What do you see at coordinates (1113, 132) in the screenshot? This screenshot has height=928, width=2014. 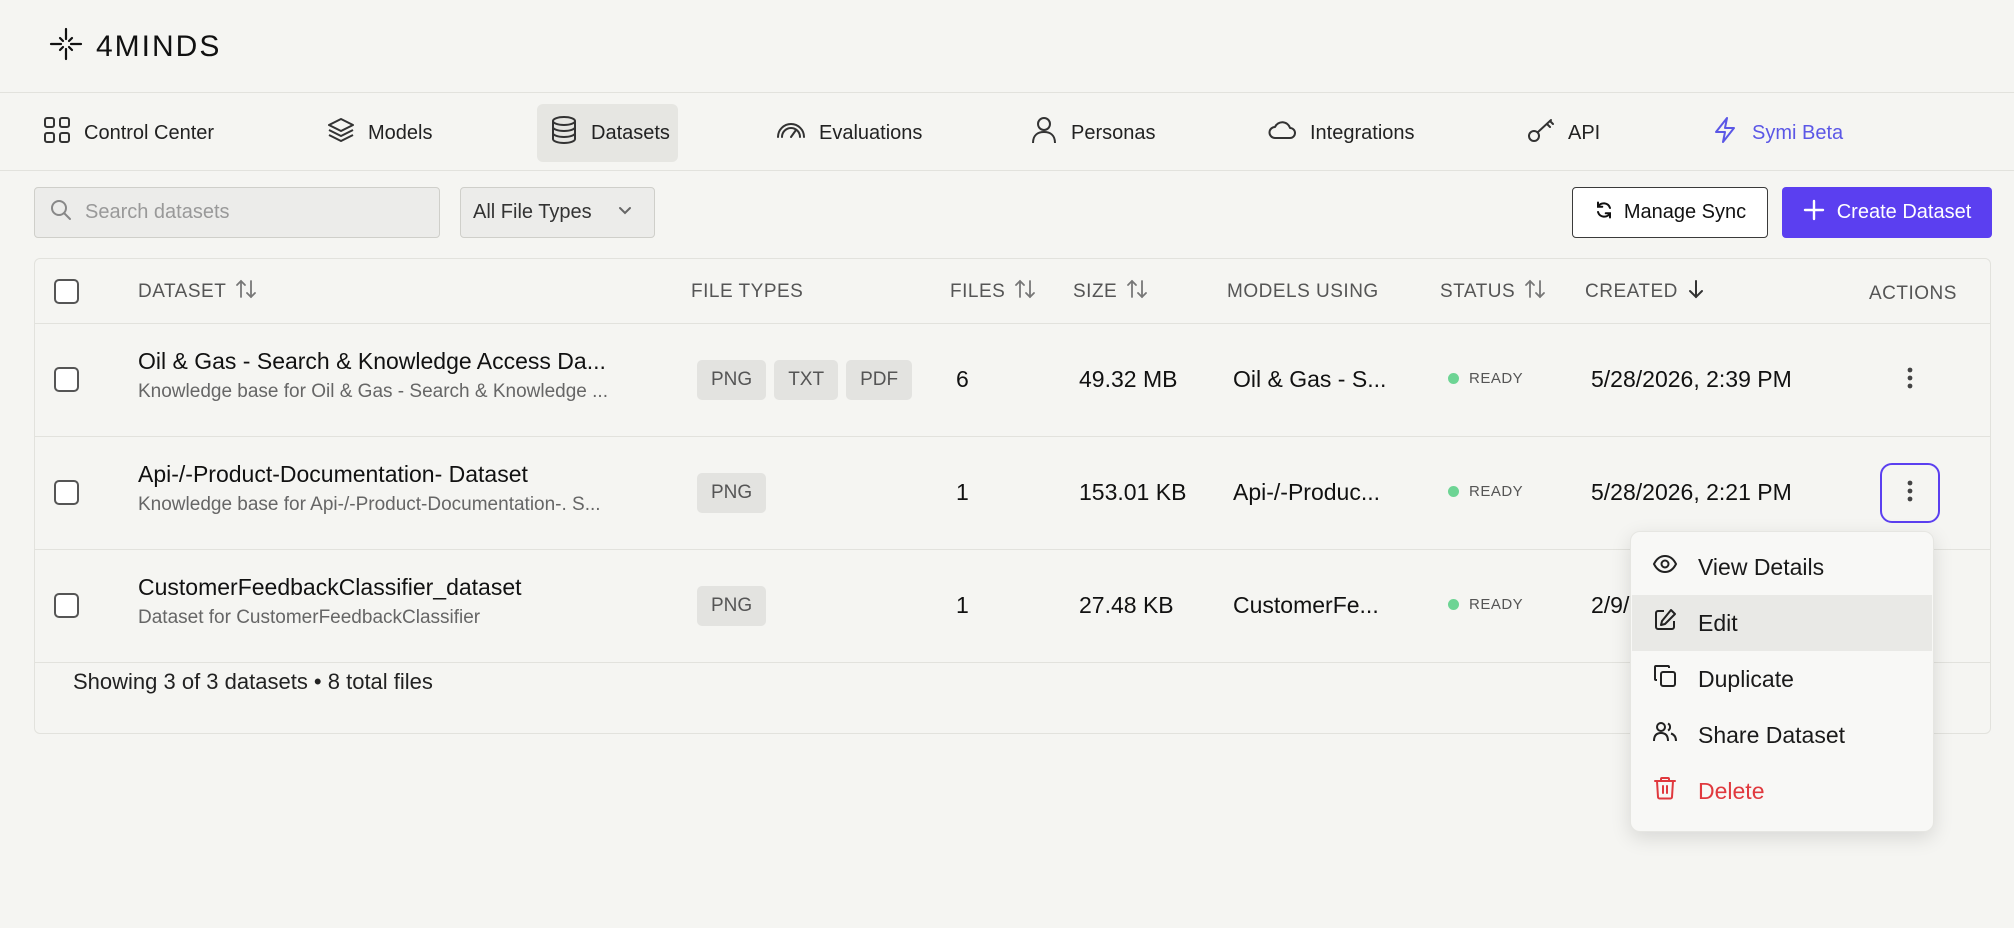 I see `nav-label: Personas` at bounding box center [1113, 132].